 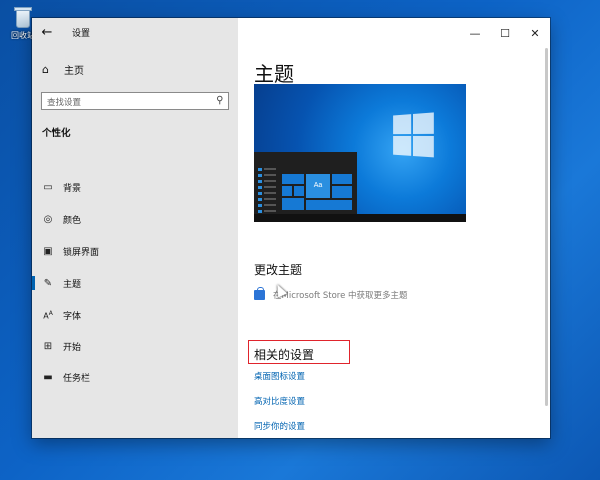 What do you see at coordinates (414, 135) in the screenshot?
I see `windows-logo-icon` at bounding box center [414, 135].